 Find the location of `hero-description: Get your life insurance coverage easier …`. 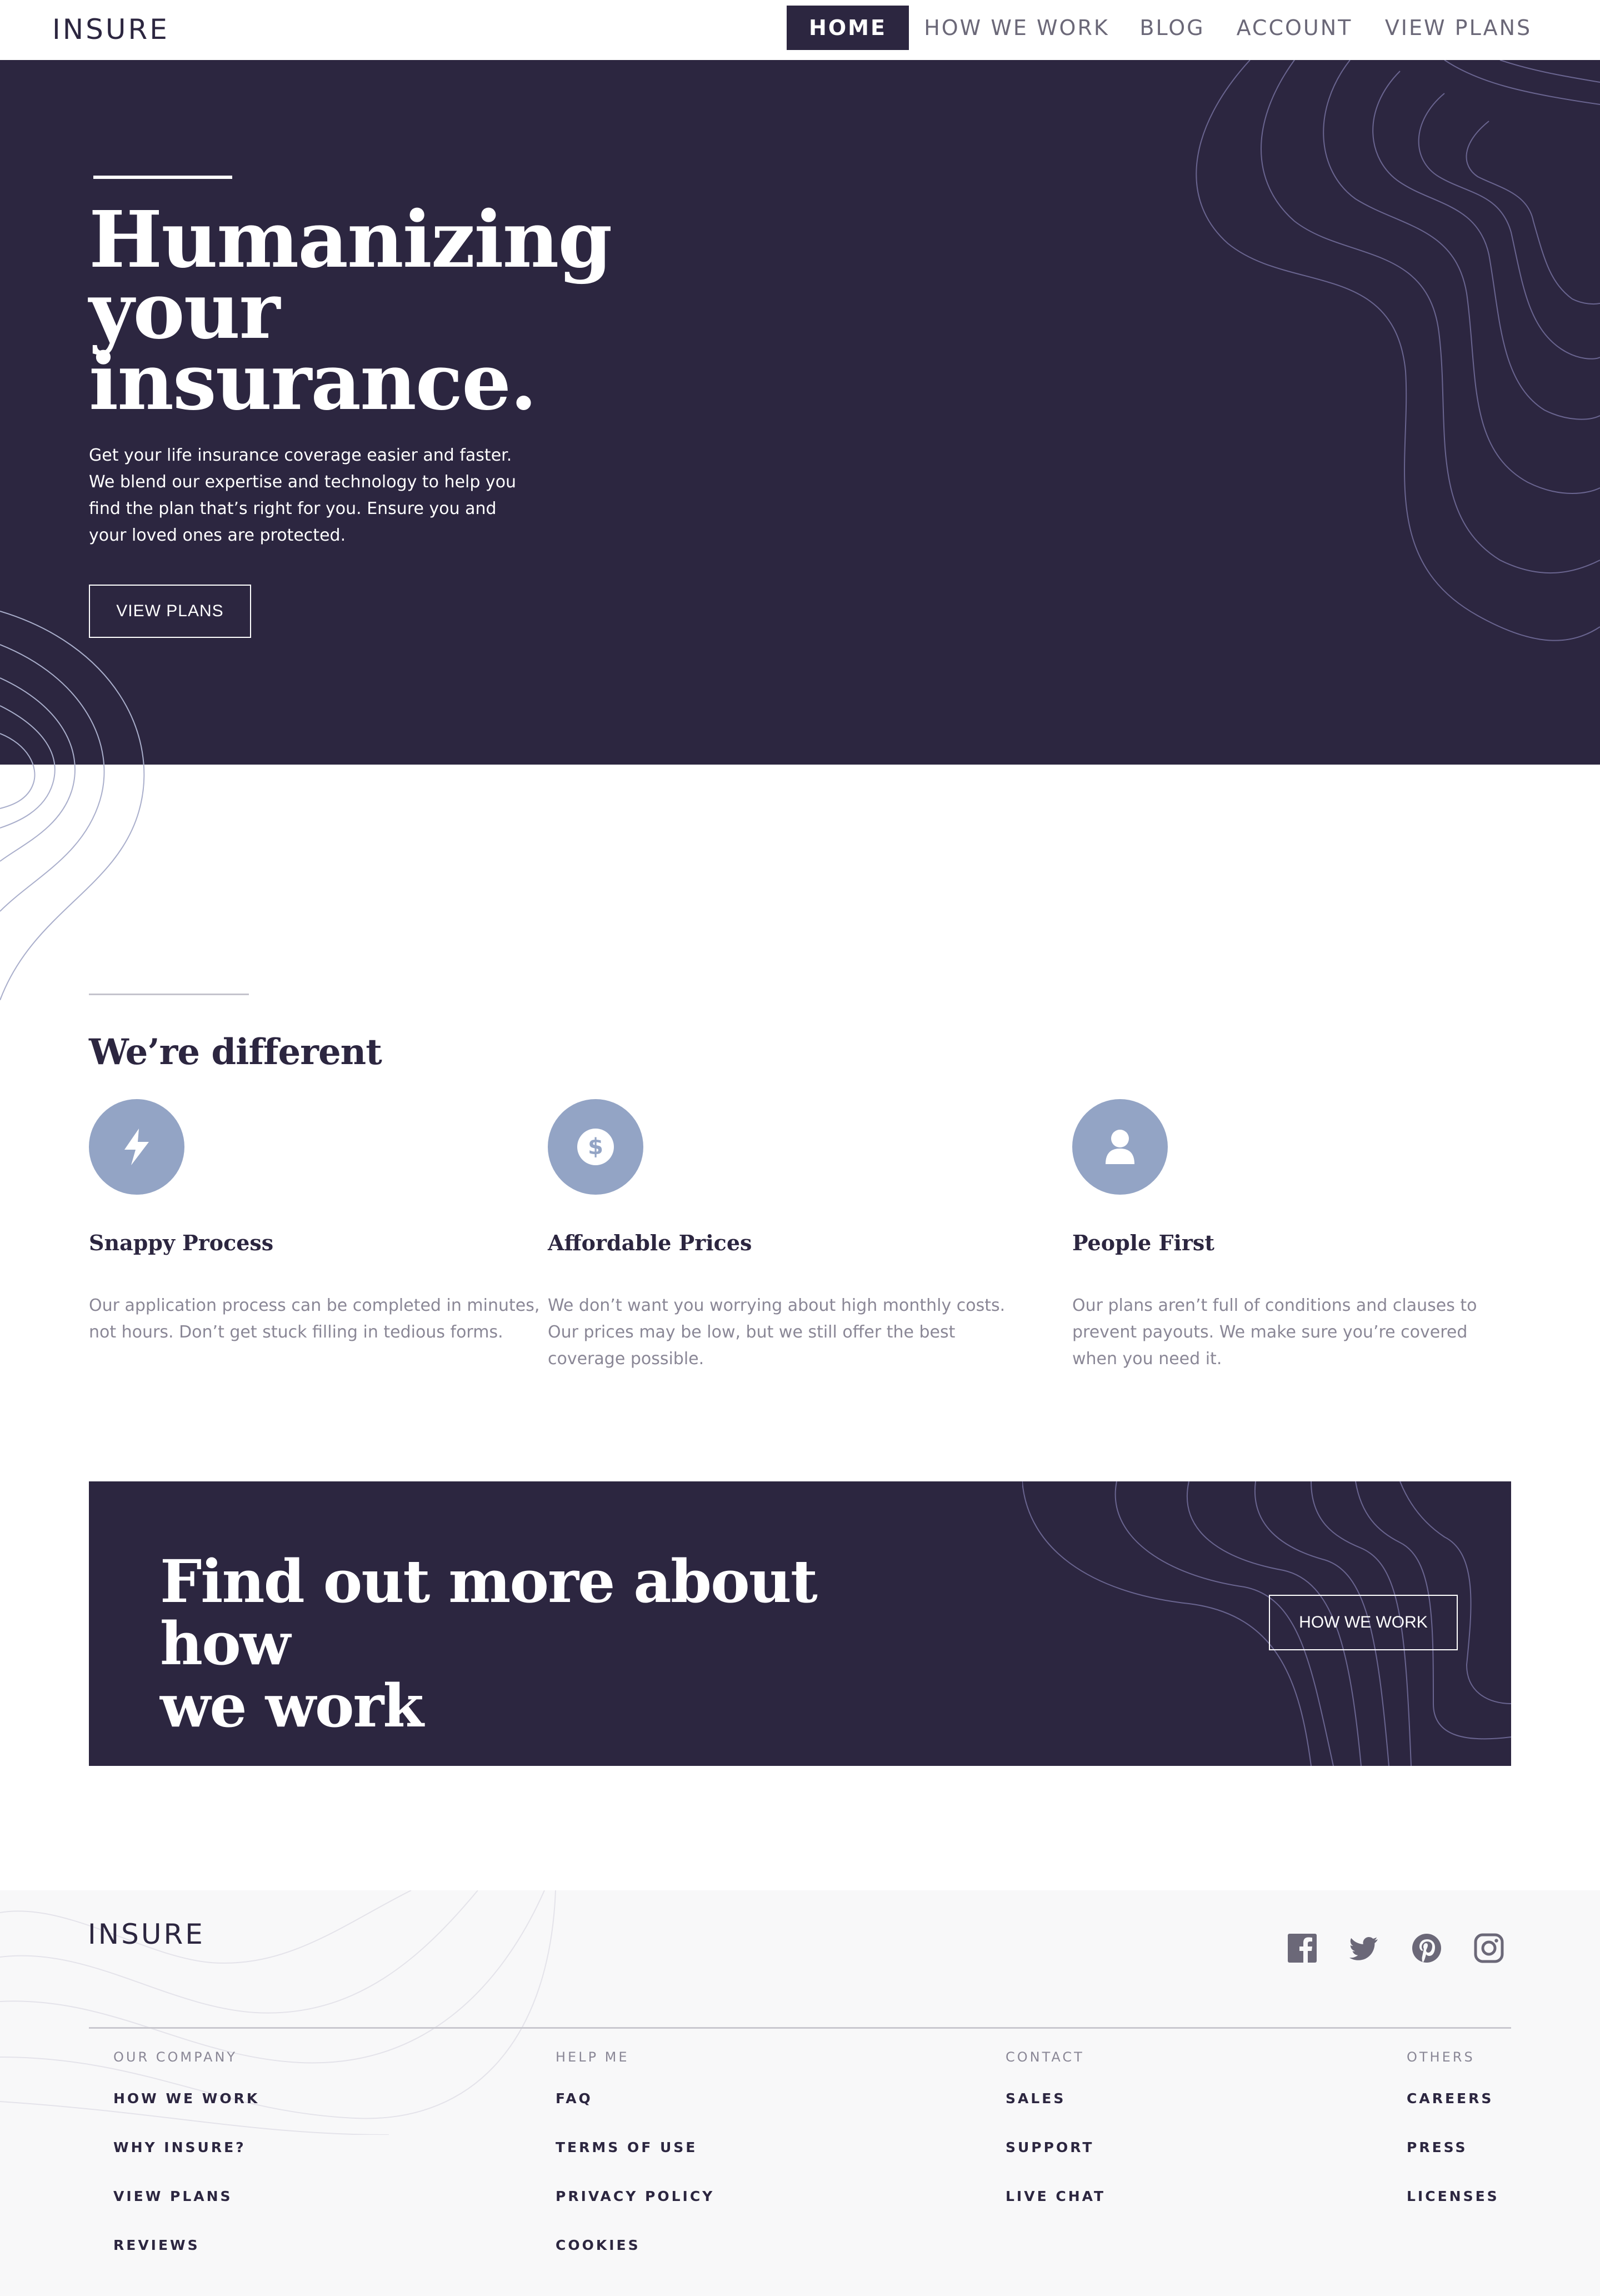

hero-description: Get your life insurance coverage easier … is located at coordinates (303, 495).